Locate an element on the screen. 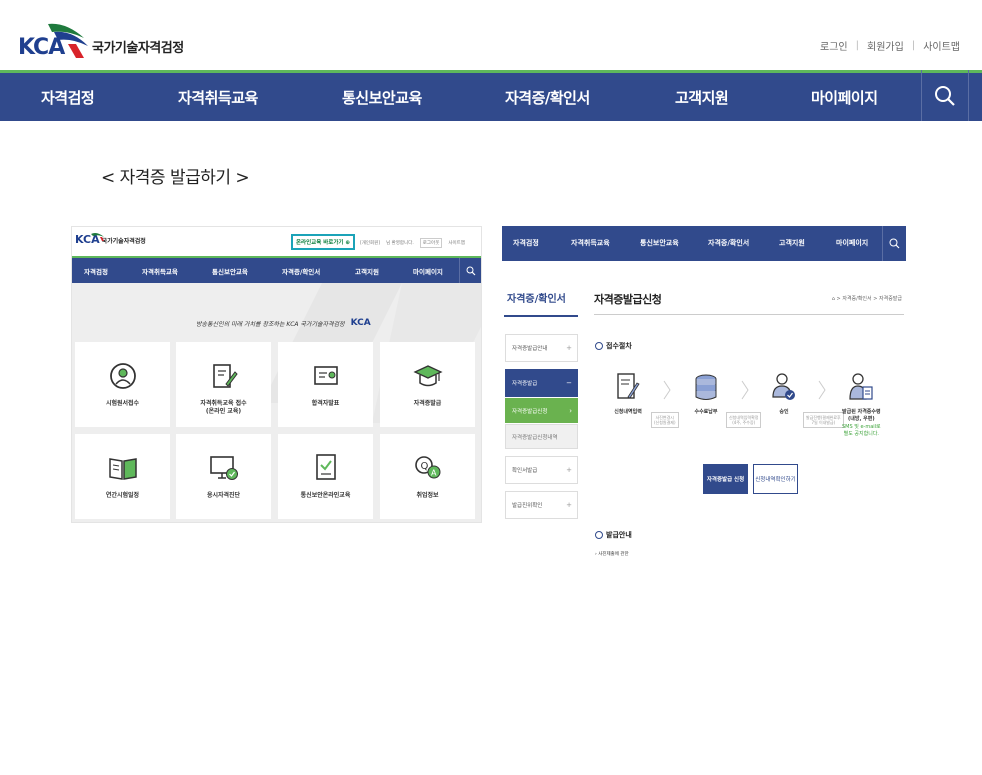 The height and width of the screenshot is (775, 982). side-item-label: 발급진위확인 is located at coordinates (527, 506).